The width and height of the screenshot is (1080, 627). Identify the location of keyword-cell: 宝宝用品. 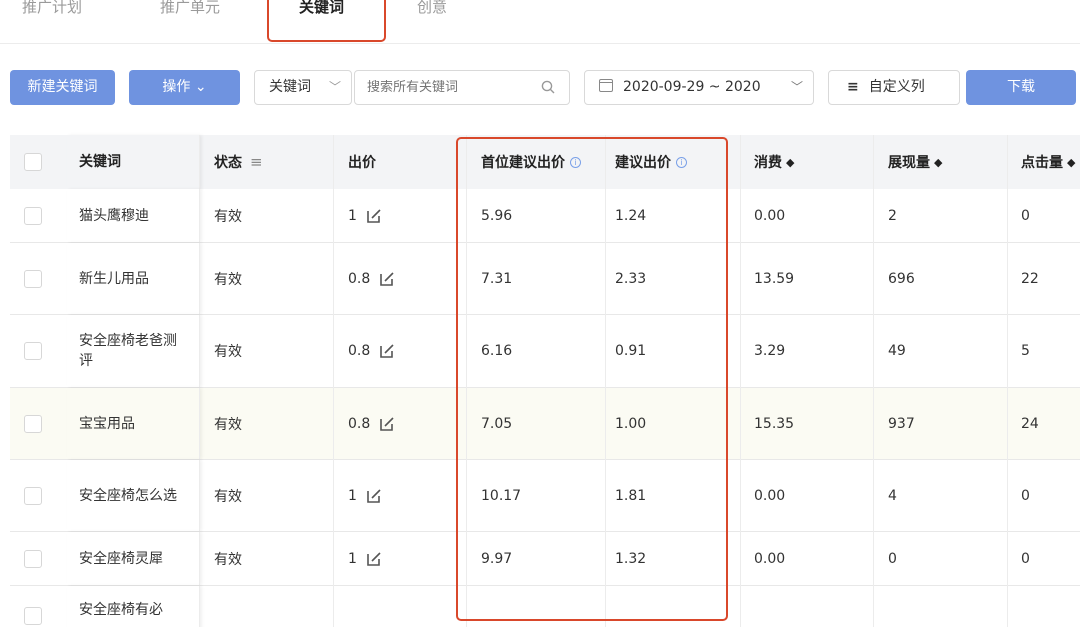
(133, 423).